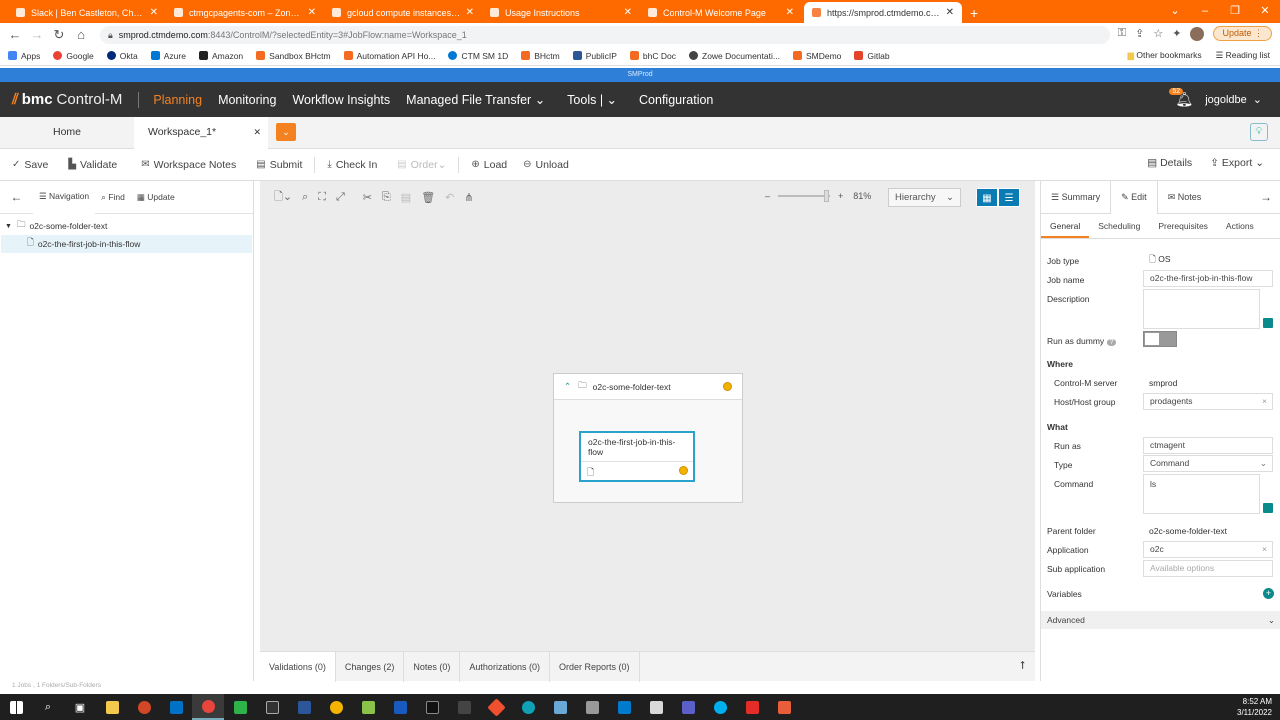 The height and width of the screenshot is (720, 1280). What do you see at coordinates (1164, 55) in the screenshot?
I see `other-bookmarks: ▆ Other bookmarks` at bounding box center [1164, 55].